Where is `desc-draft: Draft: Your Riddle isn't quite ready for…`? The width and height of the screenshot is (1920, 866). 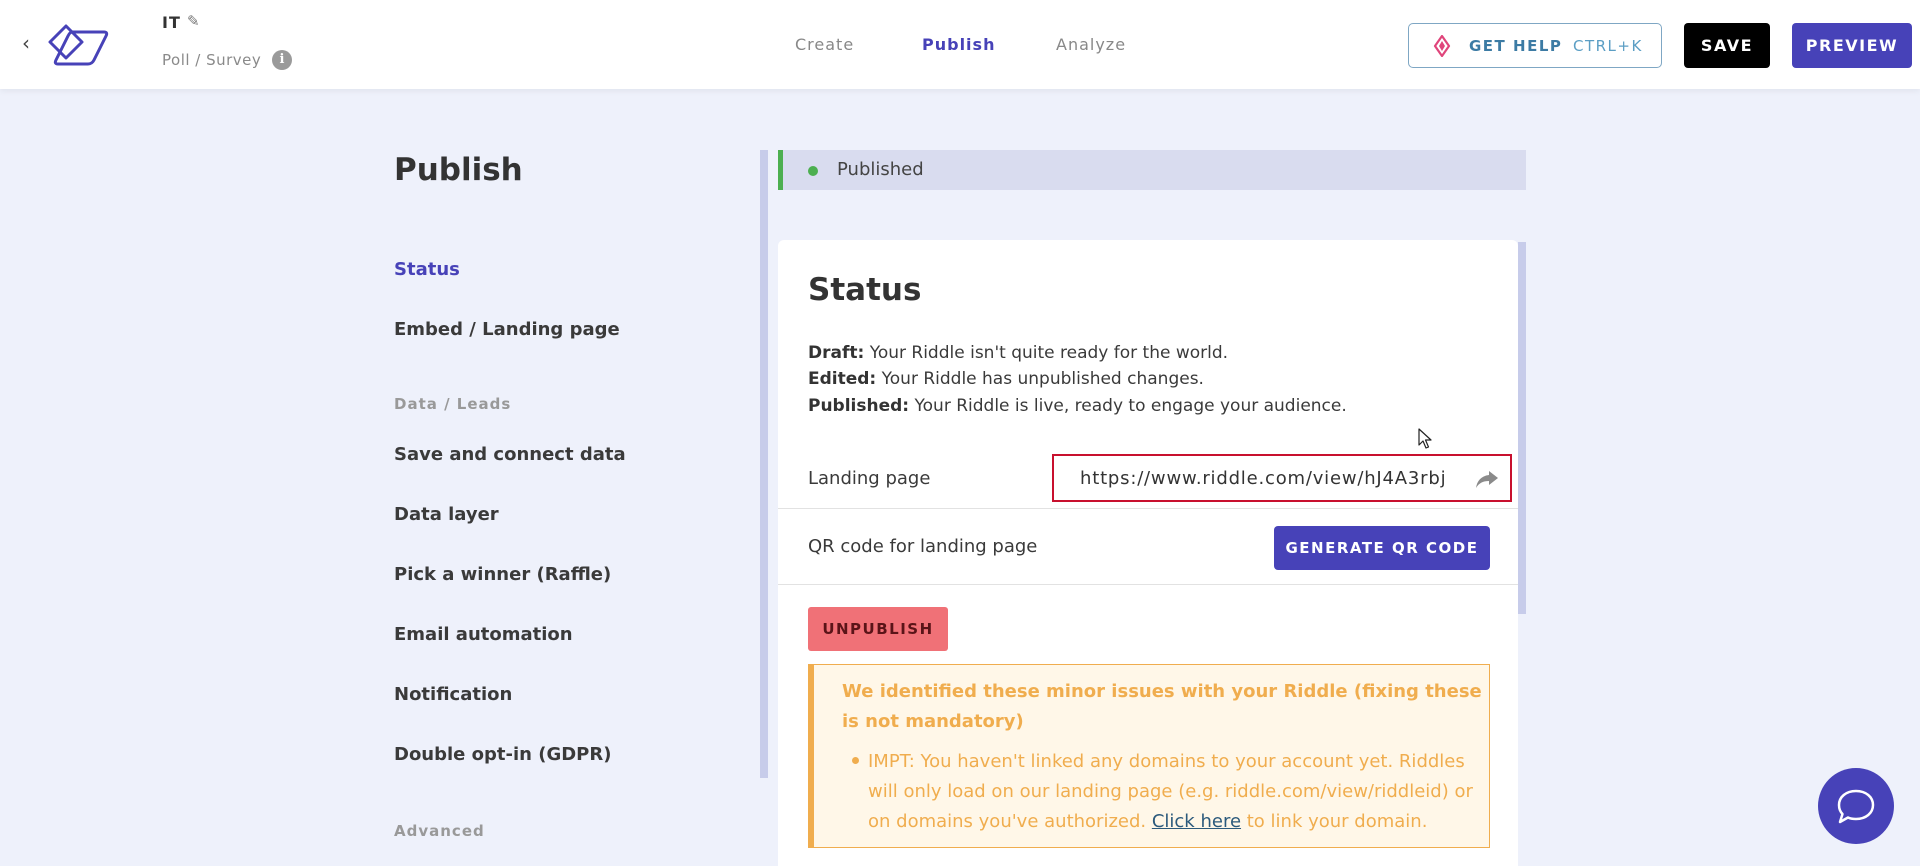
desc-draft: Draft: Your Riddle isn't quite ready for… is located at coordinates (1018, 353).